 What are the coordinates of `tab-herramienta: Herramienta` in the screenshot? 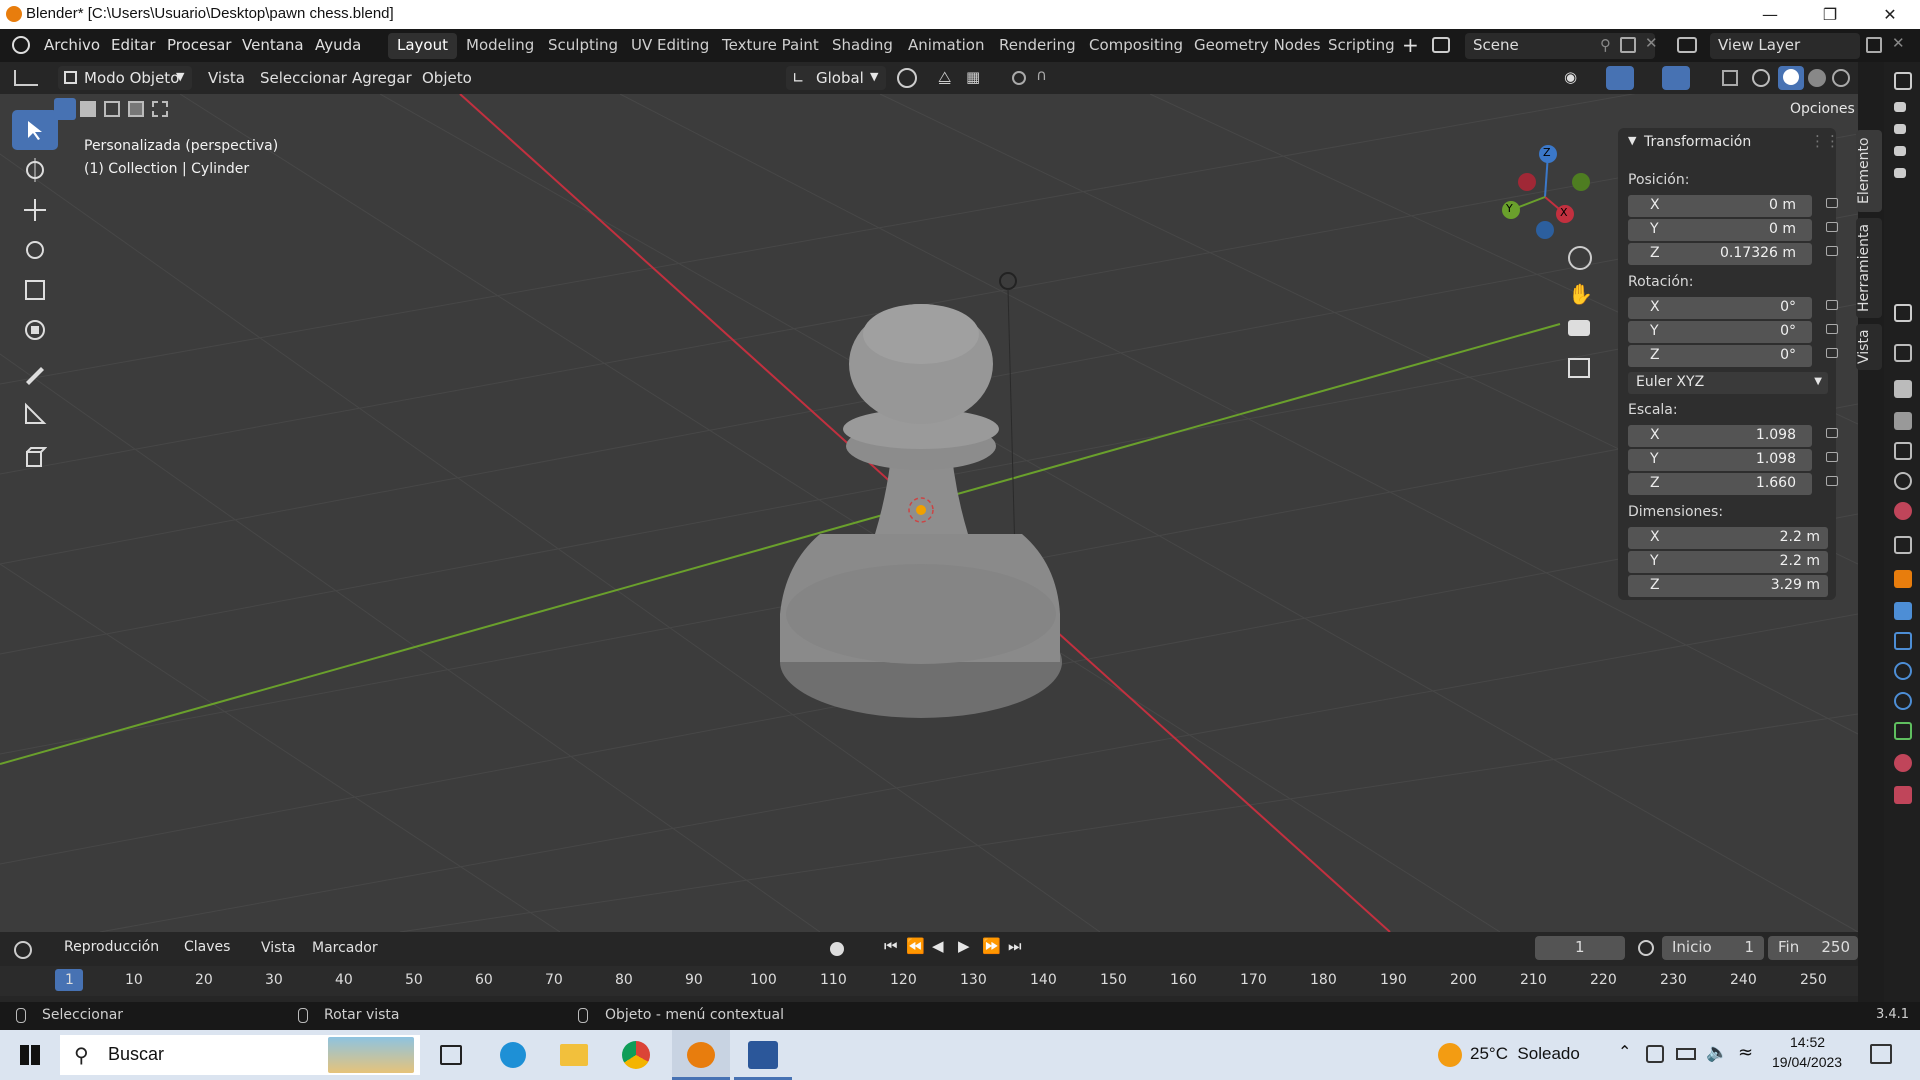 It's located at (1869, 268).